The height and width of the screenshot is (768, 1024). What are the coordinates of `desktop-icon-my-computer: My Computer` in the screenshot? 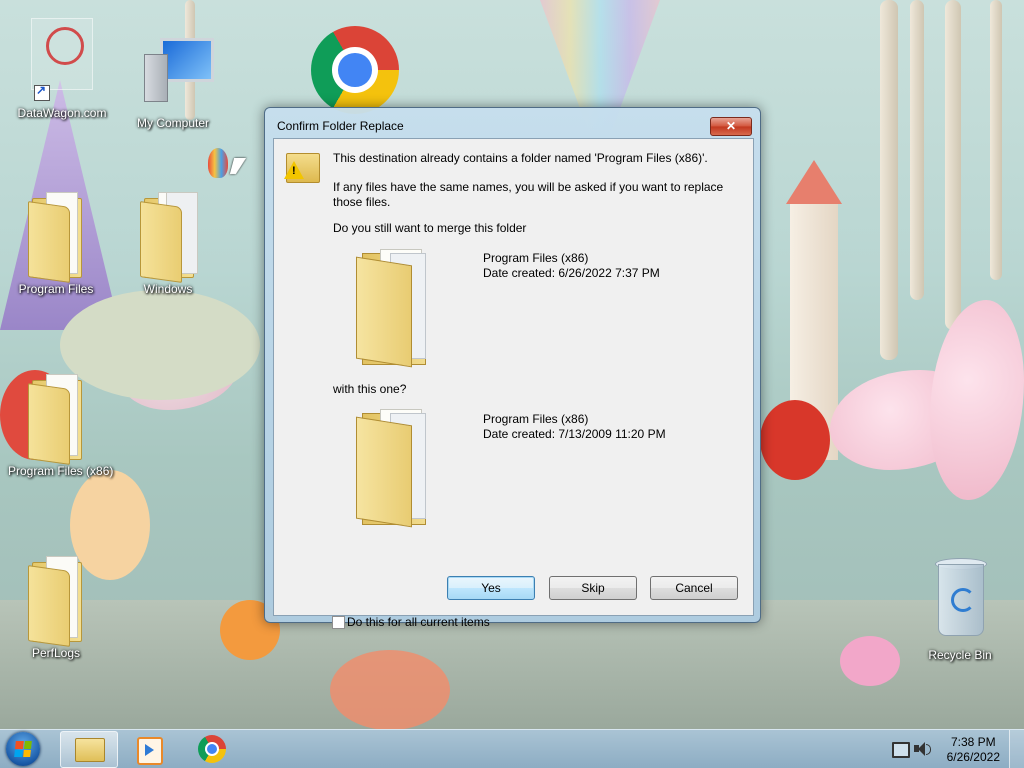 It's located at (173, 83).